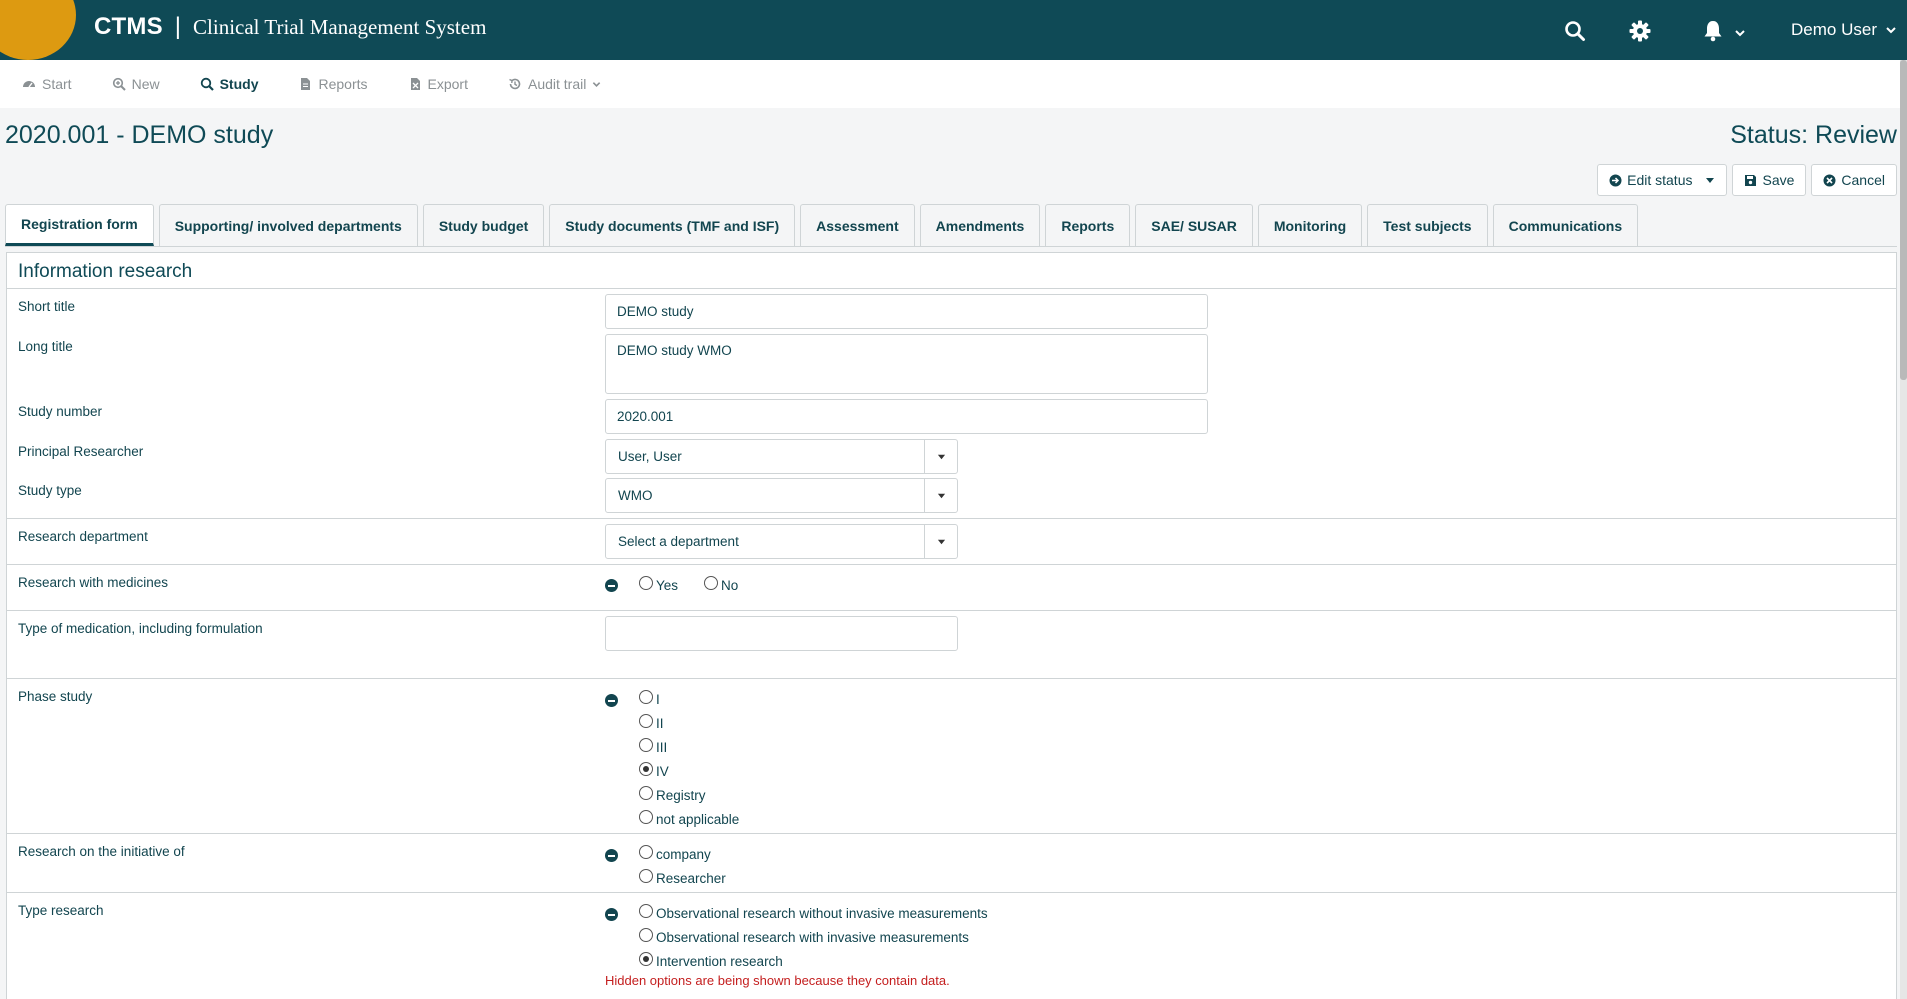 This screenshot has width=1907, height=999. I want to click on edit-status-label: Edit status, so click(1660, 180).